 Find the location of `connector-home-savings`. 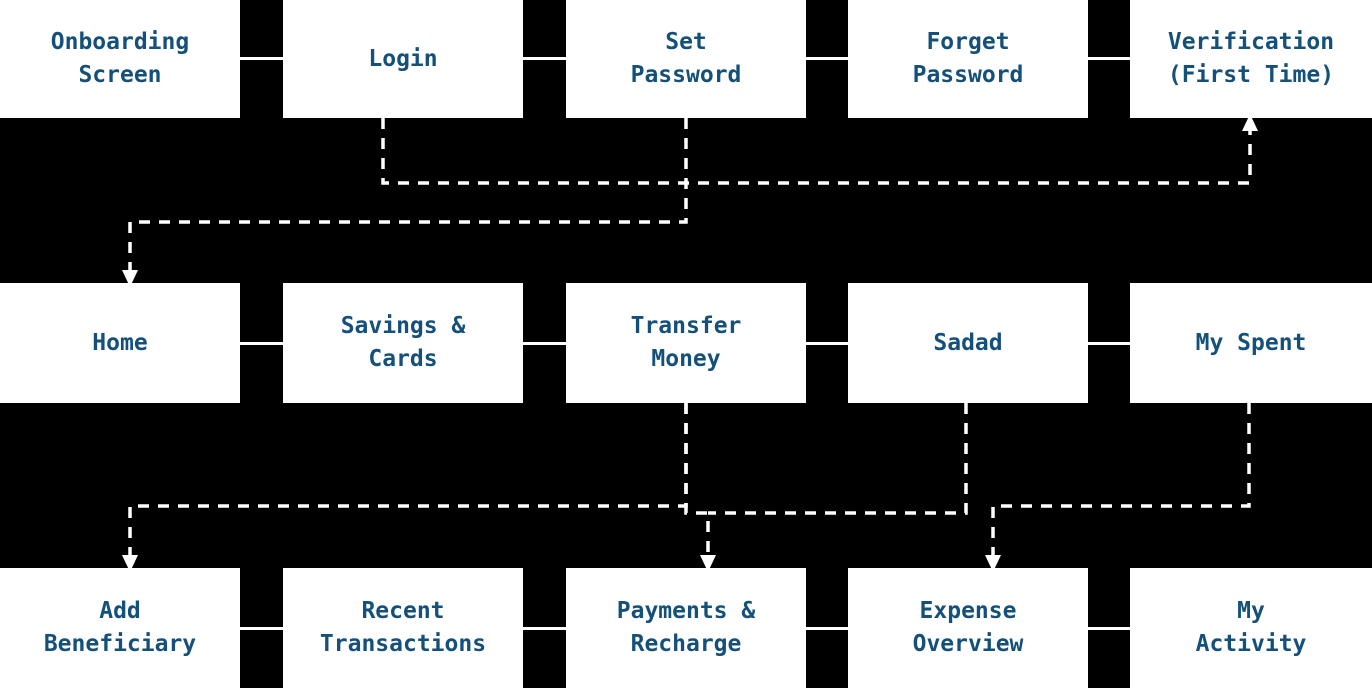

connector-home-savings is located at coordinates (261, 343).